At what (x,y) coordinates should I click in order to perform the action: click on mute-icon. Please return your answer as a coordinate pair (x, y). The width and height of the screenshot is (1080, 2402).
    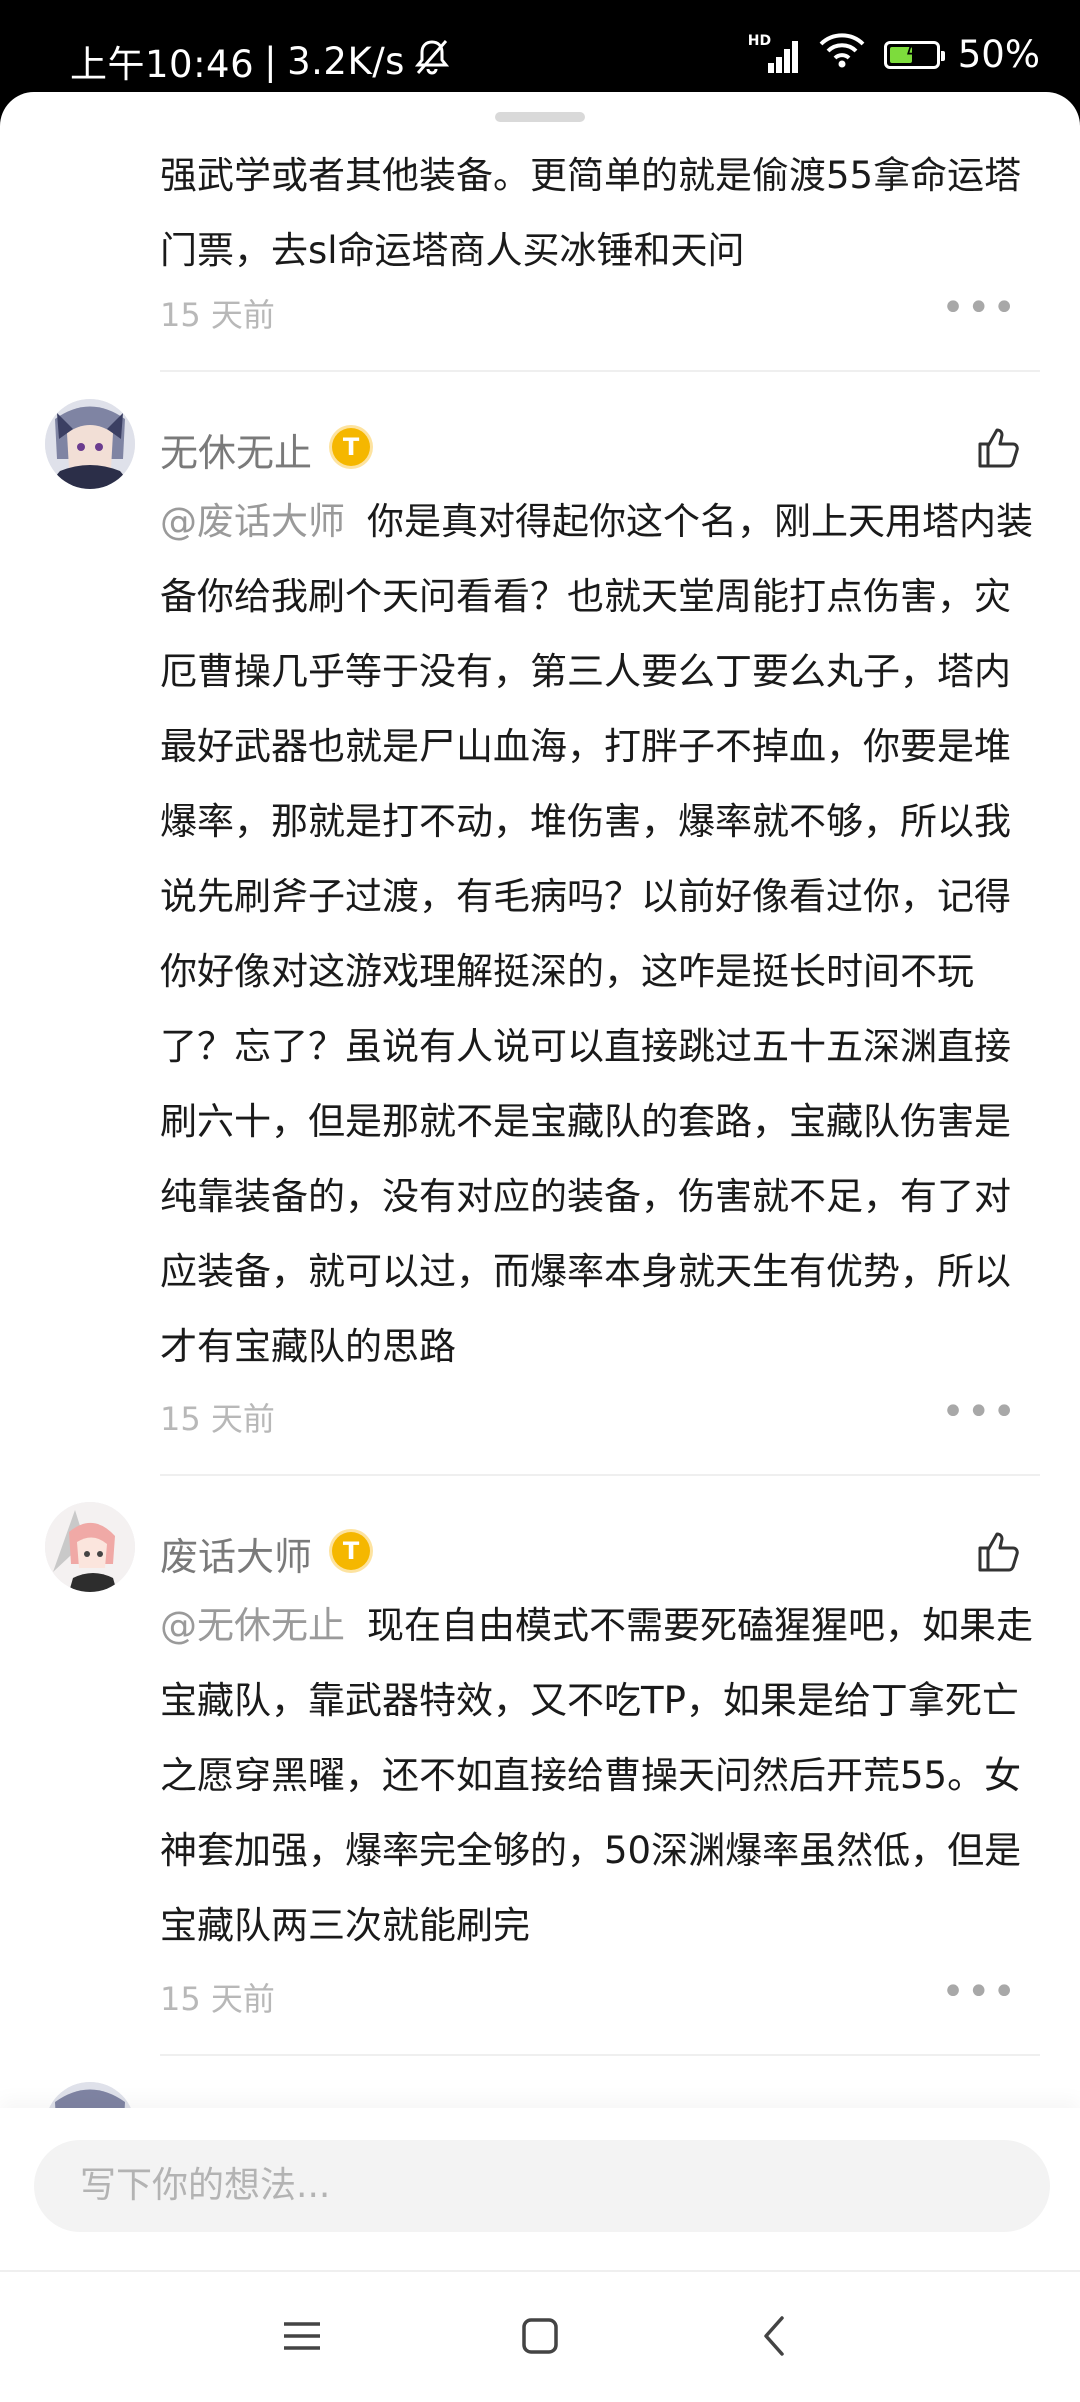
    Looking at the image, I should click on (432, 61).